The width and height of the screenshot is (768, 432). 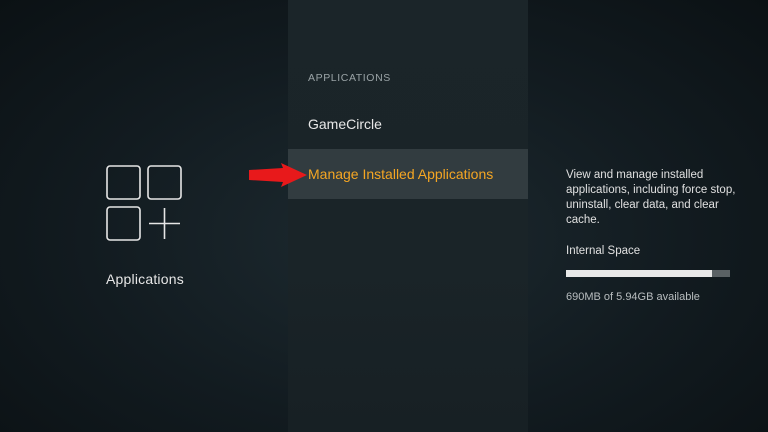 I want to click on menu-item-label: GameCircle, so click(x=345, y=124).